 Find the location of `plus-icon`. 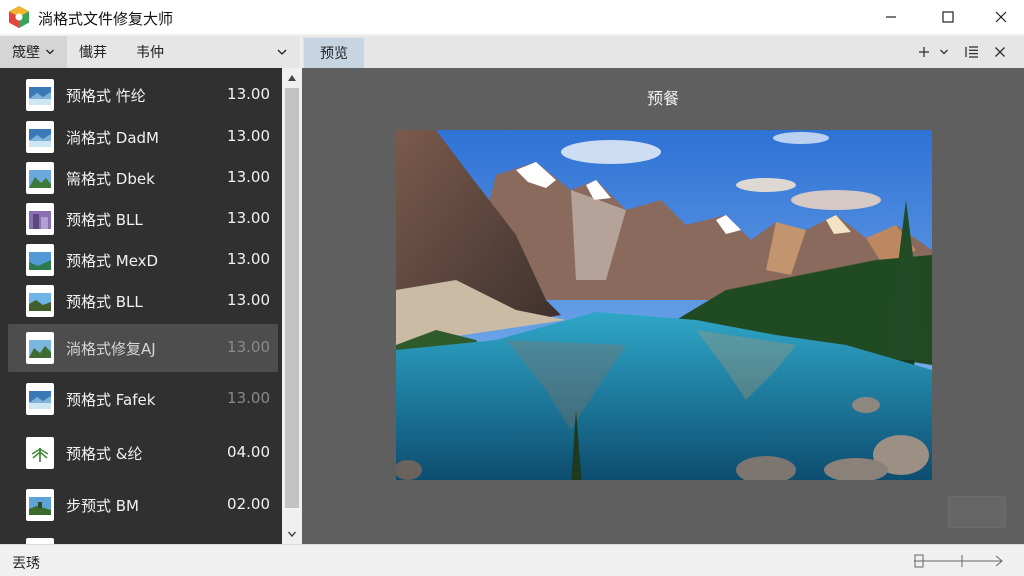

plus-icon is located at coordinates (924, 52).